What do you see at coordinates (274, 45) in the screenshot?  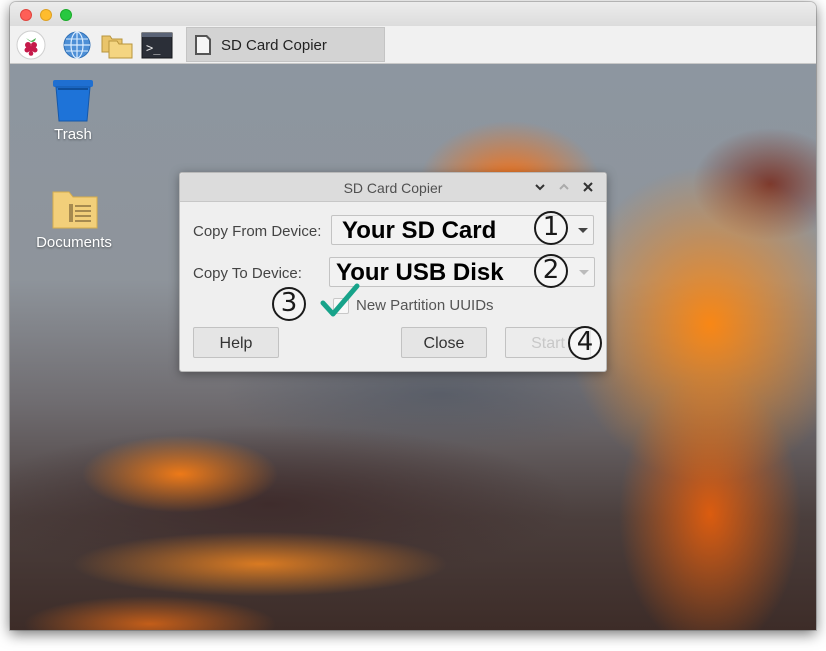 I see `taskbar-task-label: SD Card Copier` at bounding box center [274, 45].